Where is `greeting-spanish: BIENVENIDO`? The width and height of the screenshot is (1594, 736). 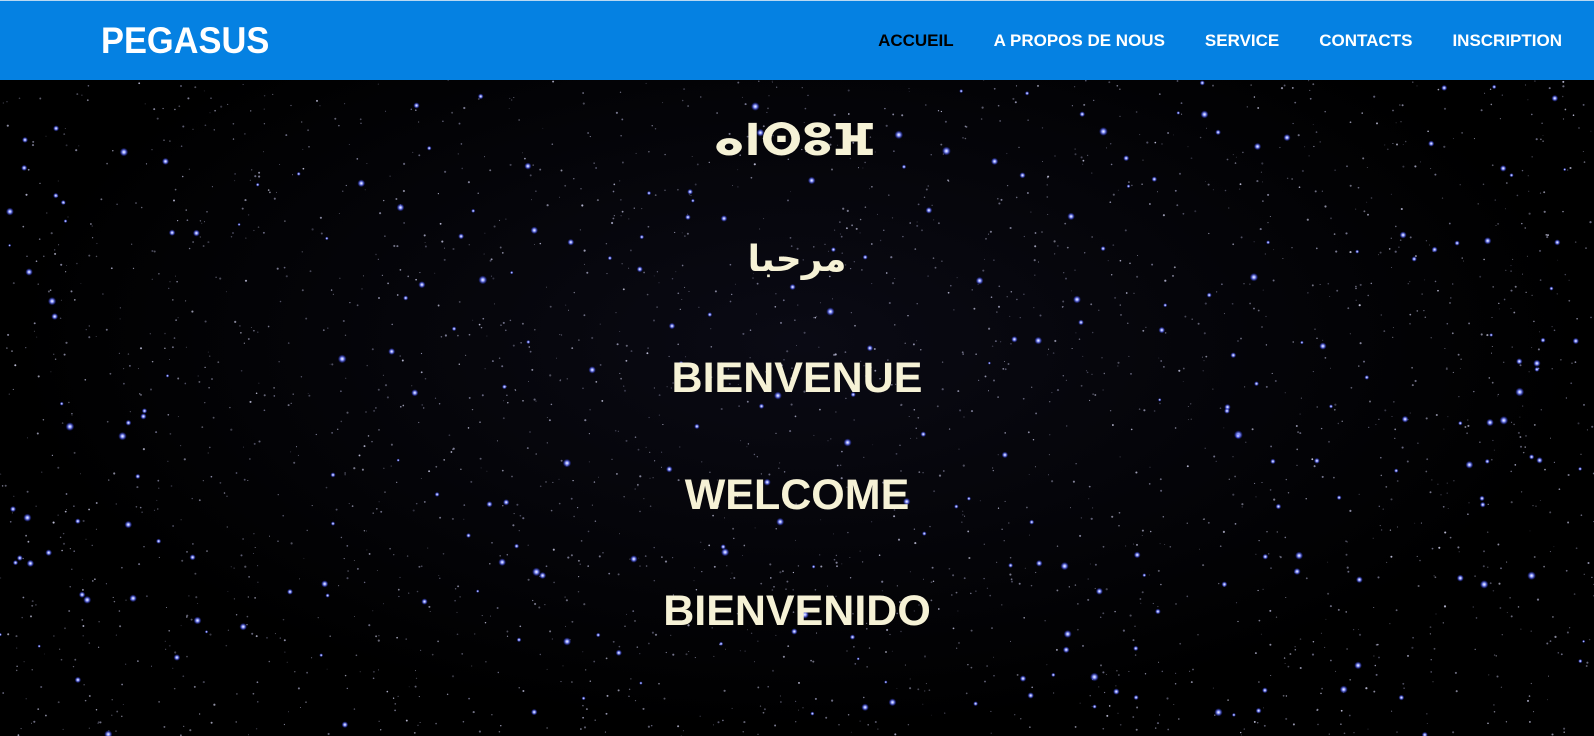 greeting-spanish: BIENVENIDO is located at coordinates (797, 611).